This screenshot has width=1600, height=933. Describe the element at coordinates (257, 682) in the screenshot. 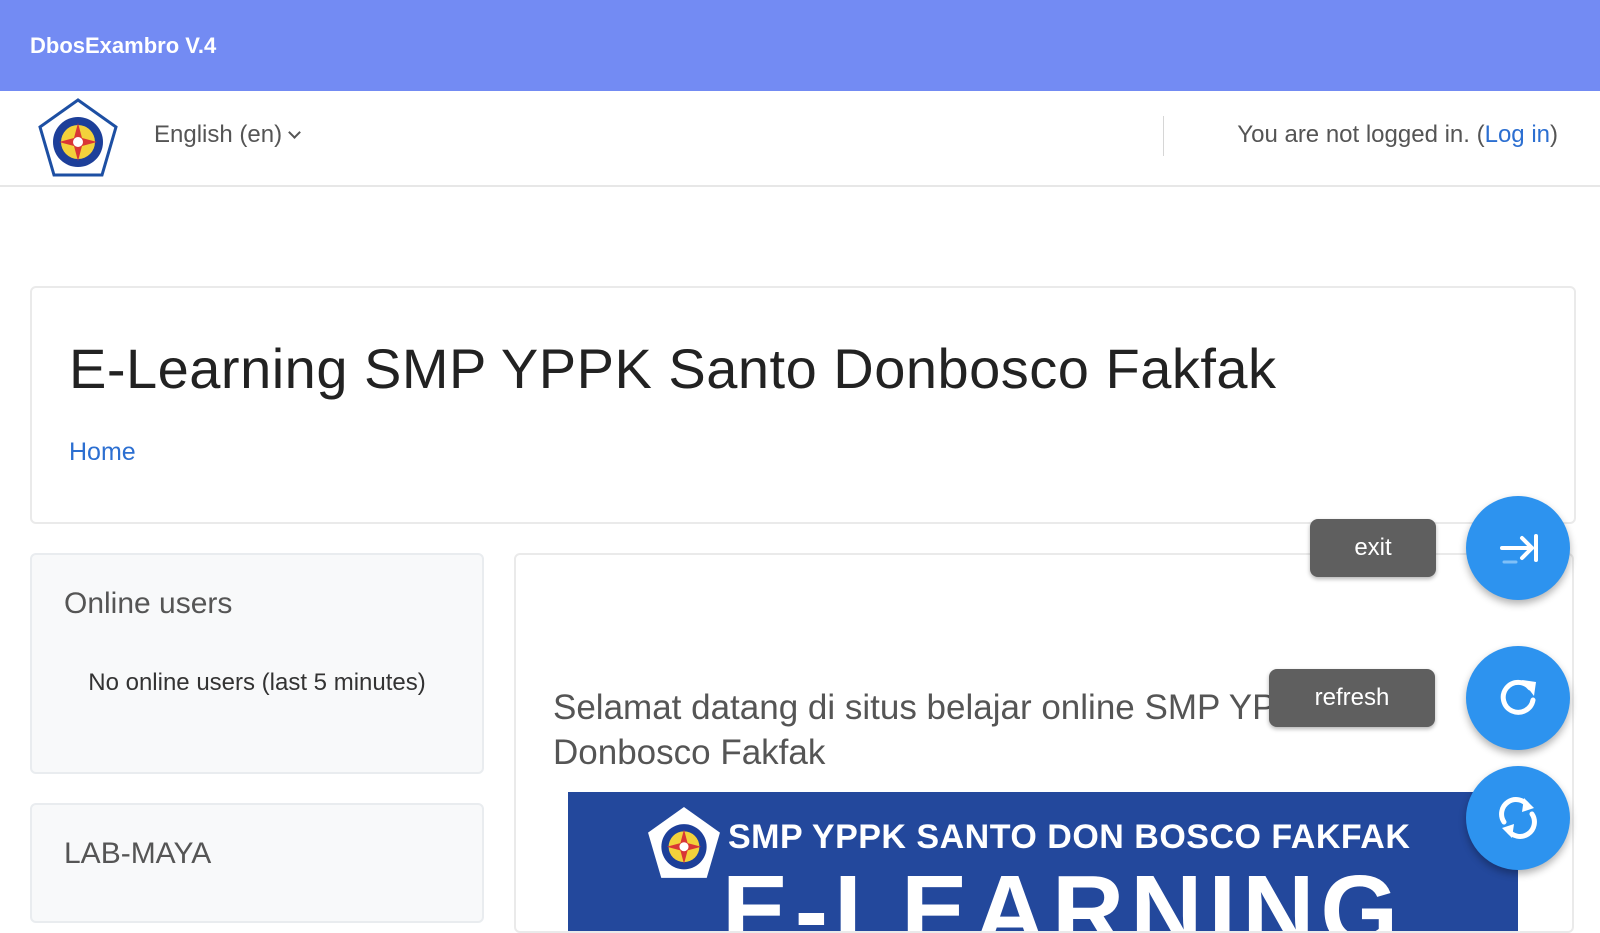

I see `block-text: No online users (last 5 minutes)` at that location.